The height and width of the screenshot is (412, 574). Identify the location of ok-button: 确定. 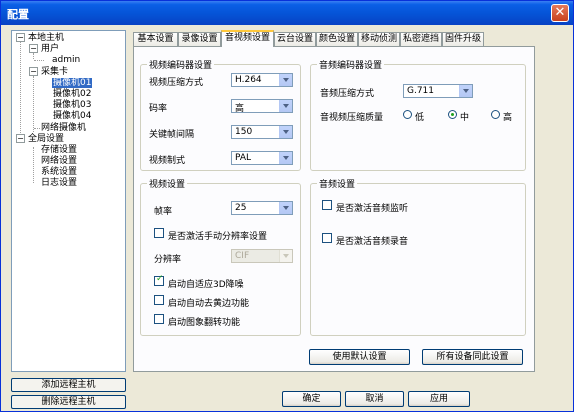
(311, 399).